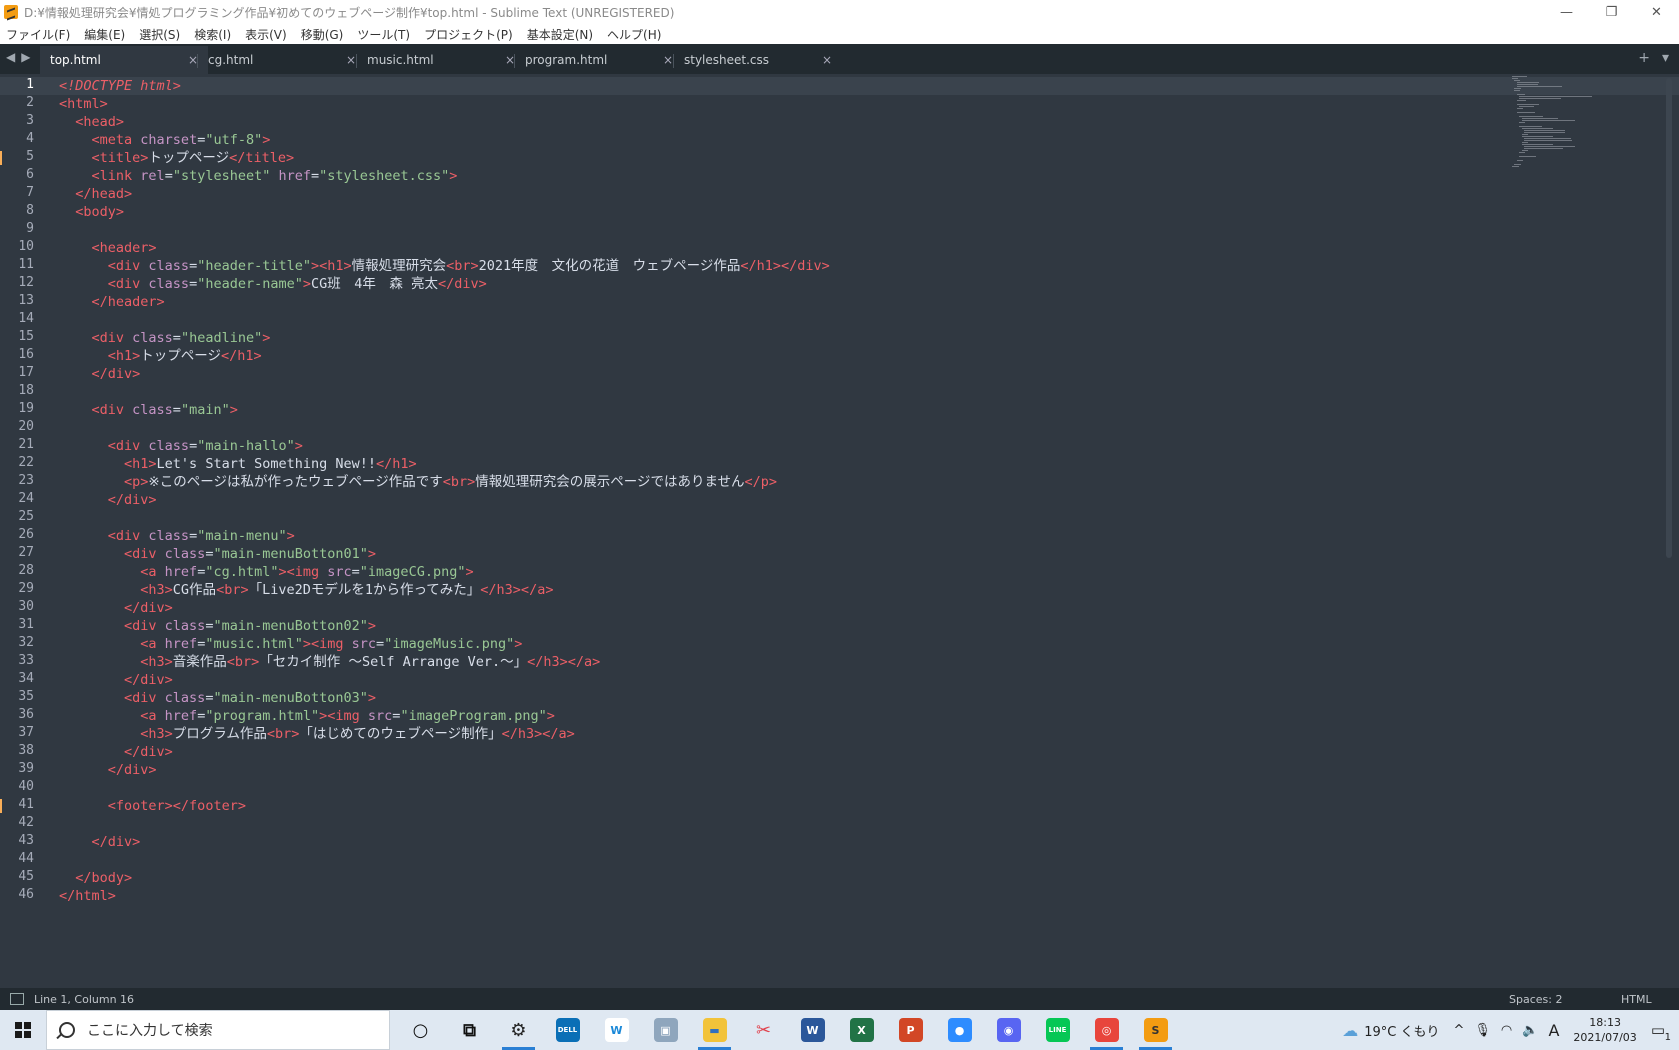 The image size is (1679, 1050). I want to click on taskbar-app: ◉, so click(1008, 1030).